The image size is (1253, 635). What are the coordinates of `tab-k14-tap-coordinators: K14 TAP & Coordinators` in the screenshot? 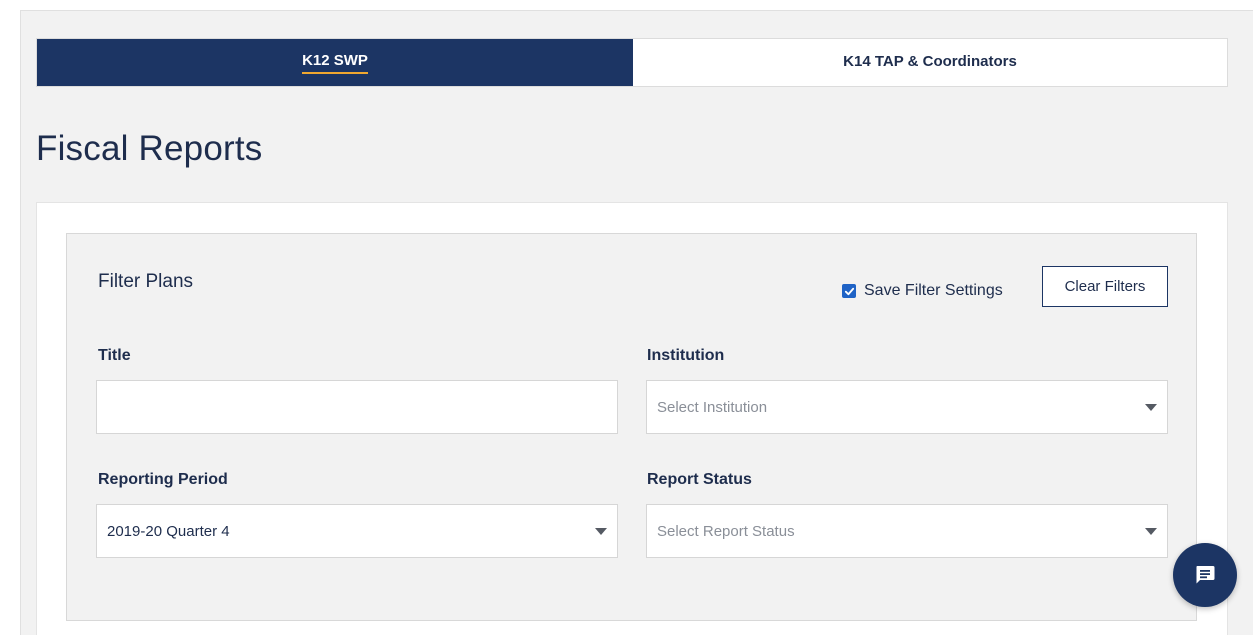 It's located at (930, 62).